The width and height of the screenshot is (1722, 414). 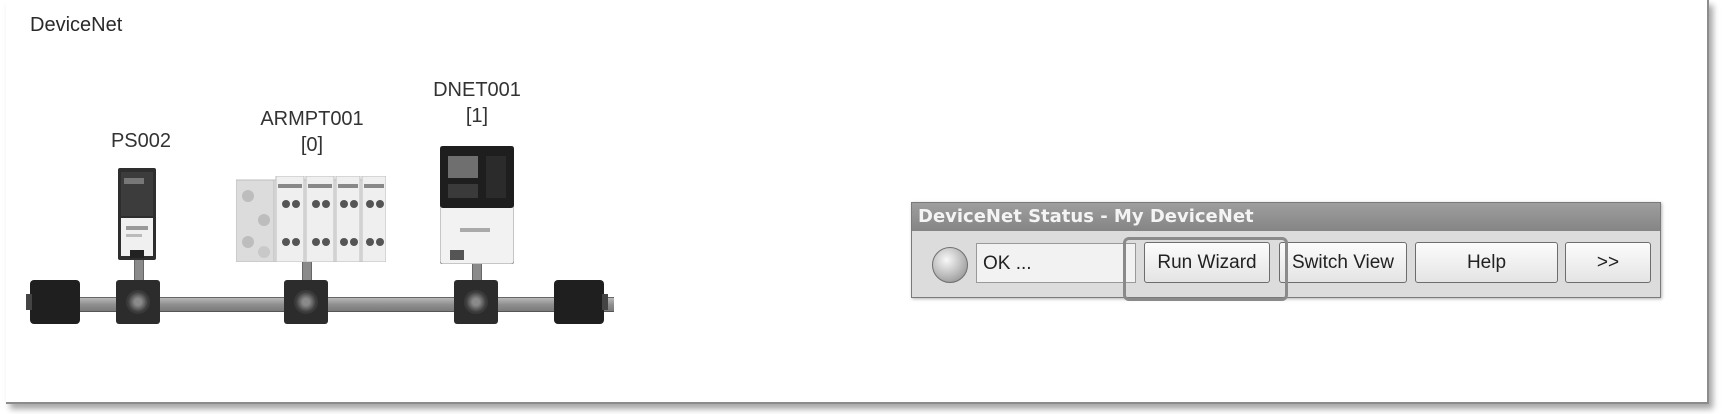 I want to click on tap-ps002, so click(x=138, y=302).